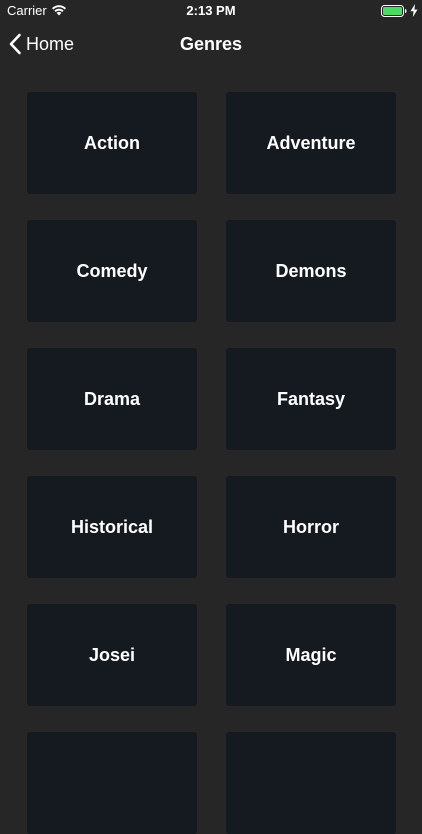  I want to click on genre-tile-historical: Historical, so click(112, 527).